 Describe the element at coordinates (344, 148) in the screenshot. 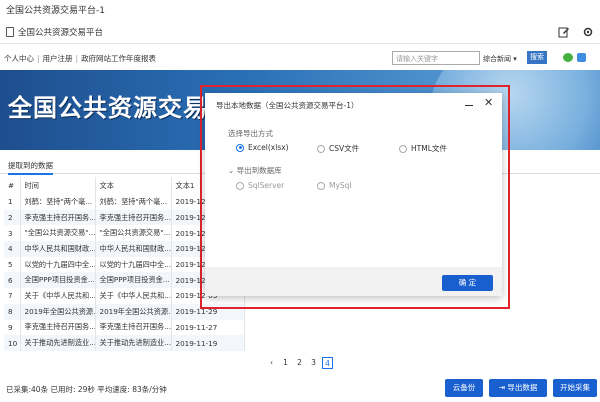

I see `radio-csv-label: CSV文件` at that location.